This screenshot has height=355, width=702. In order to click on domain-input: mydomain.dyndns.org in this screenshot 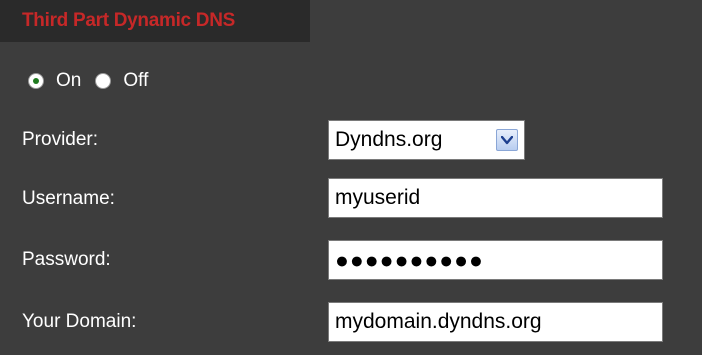, I will do `click(495, 322)`.